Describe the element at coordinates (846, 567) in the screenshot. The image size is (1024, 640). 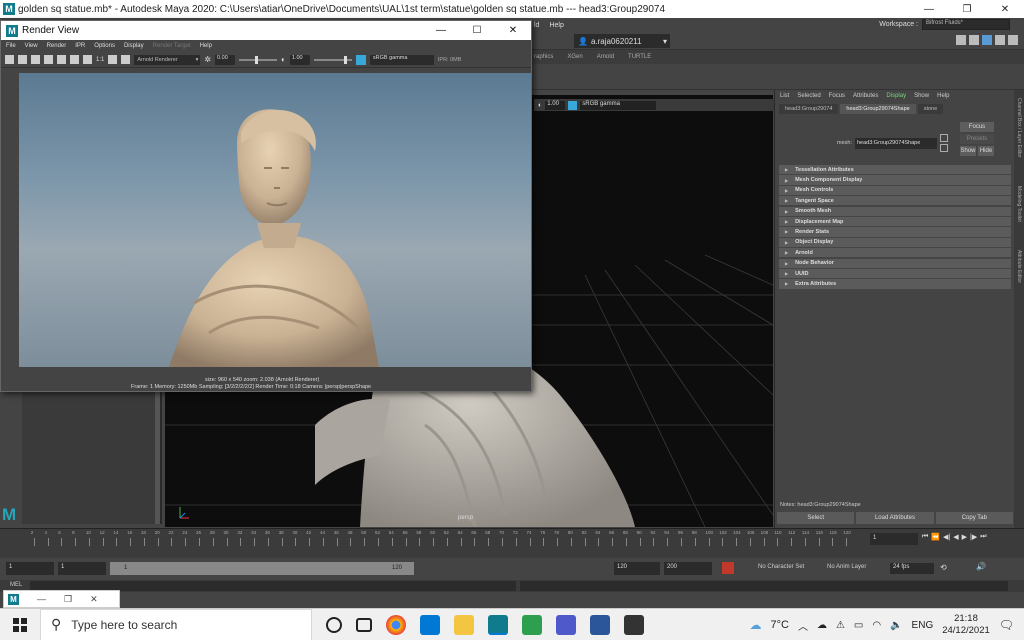
I see `anim-layer-dropdown: No Anim Layer` at that location.